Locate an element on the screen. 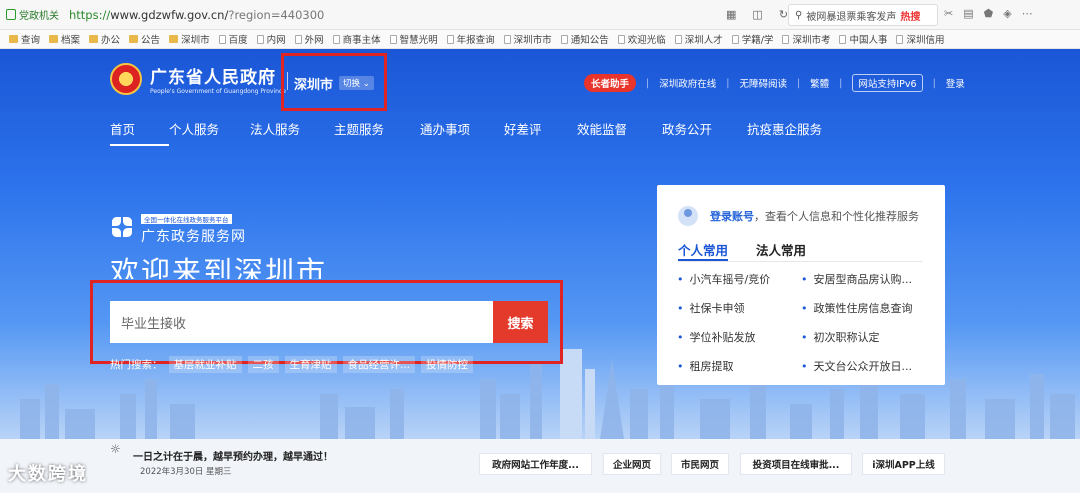  hot-search: 热门搜索： 基层就业补贴 二孩 生育津贴 食品经营许... 投情防控 is located at coordinates (292, 364).